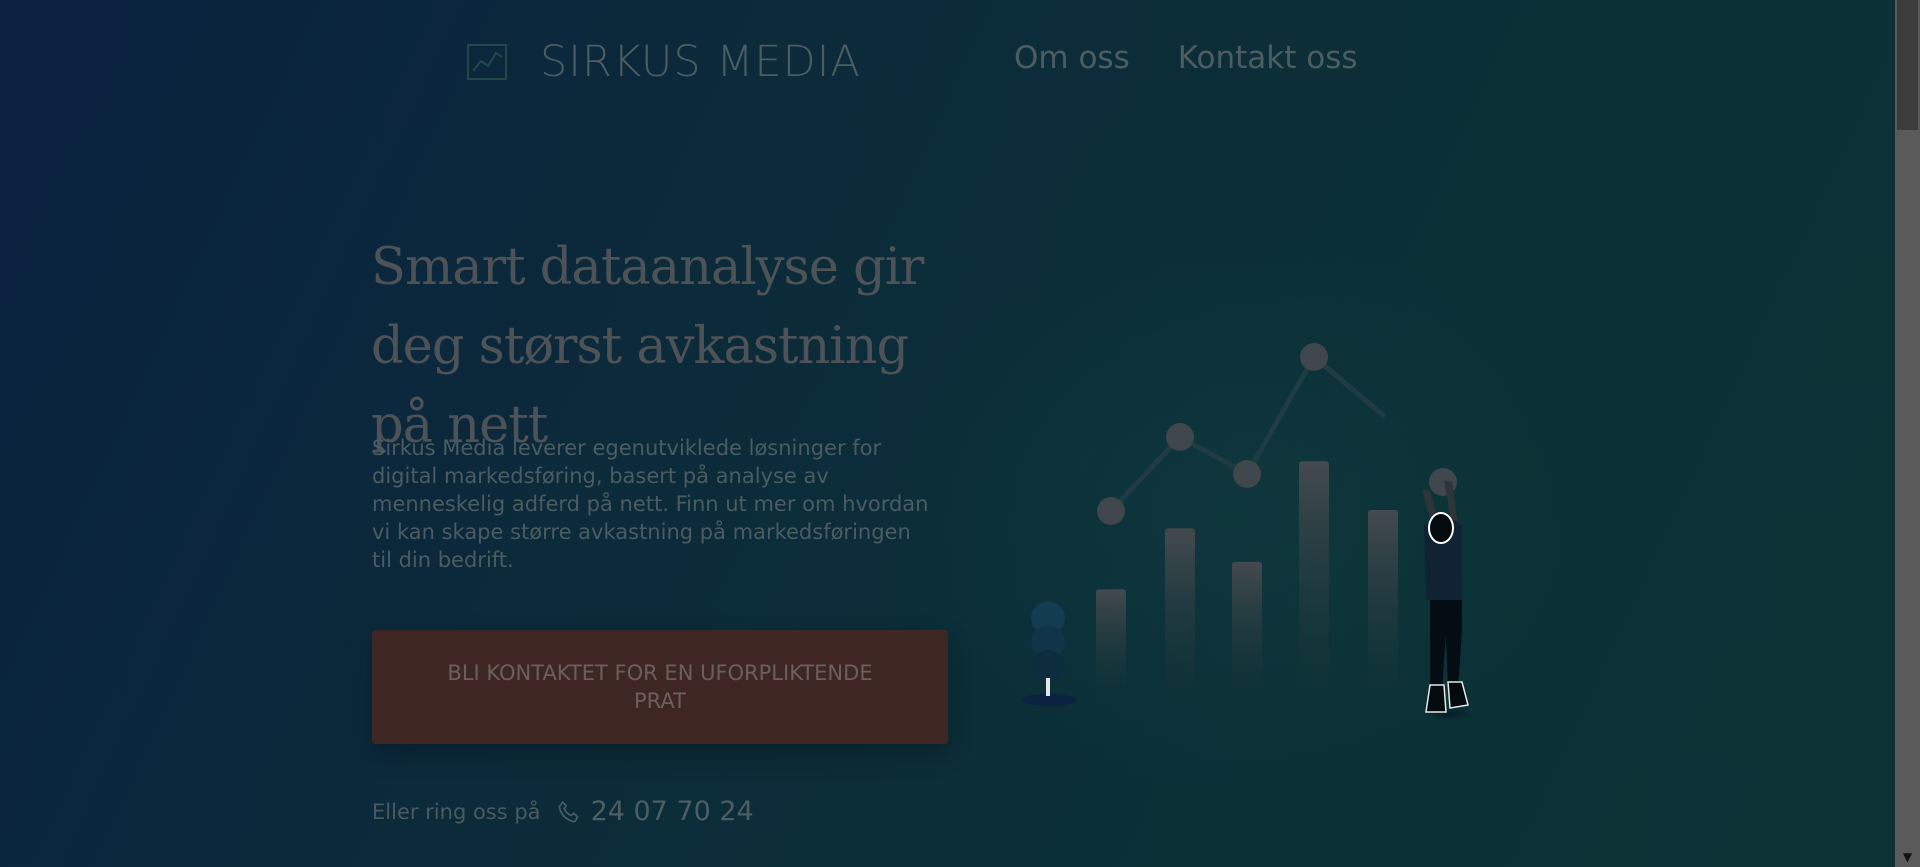 This screenshot has height=867, width=1920. I want to click on contact-cta-button: BLI KONTAKTET FOR EN UFORPLIKTENDE PRAT, so click(660, 687).